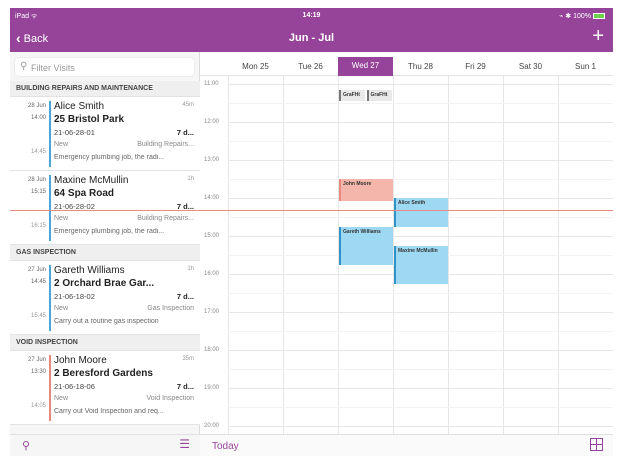 The width and height of the screenshot is (619, 459). What do you see at coordinates (598, 36) in the screenshot?
I see `add-button: +` at bounding box center [598, 36].